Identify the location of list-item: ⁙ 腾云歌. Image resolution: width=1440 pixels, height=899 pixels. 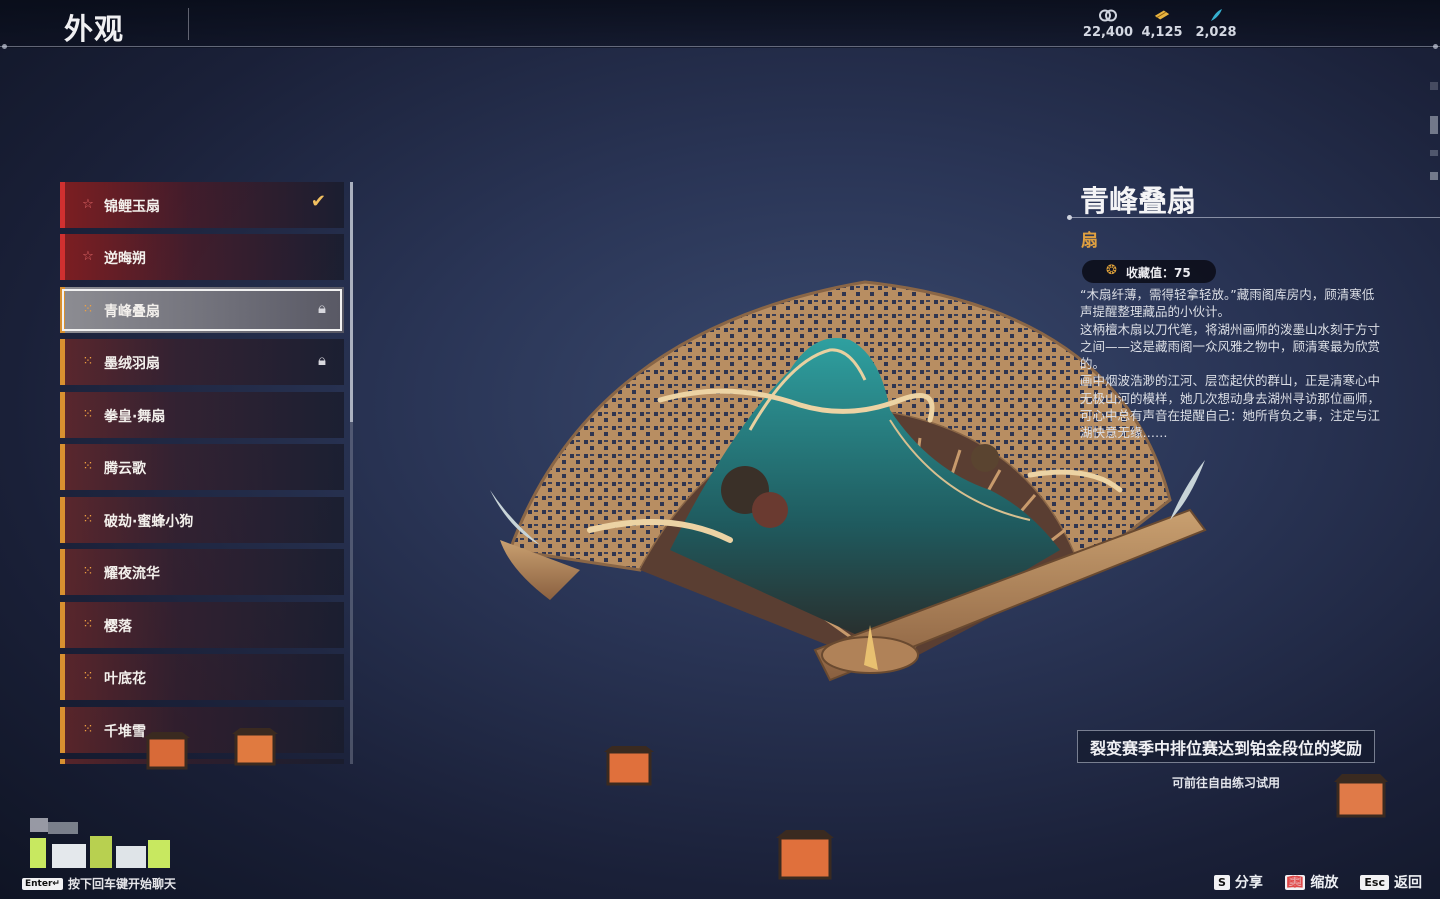
(202, 467).